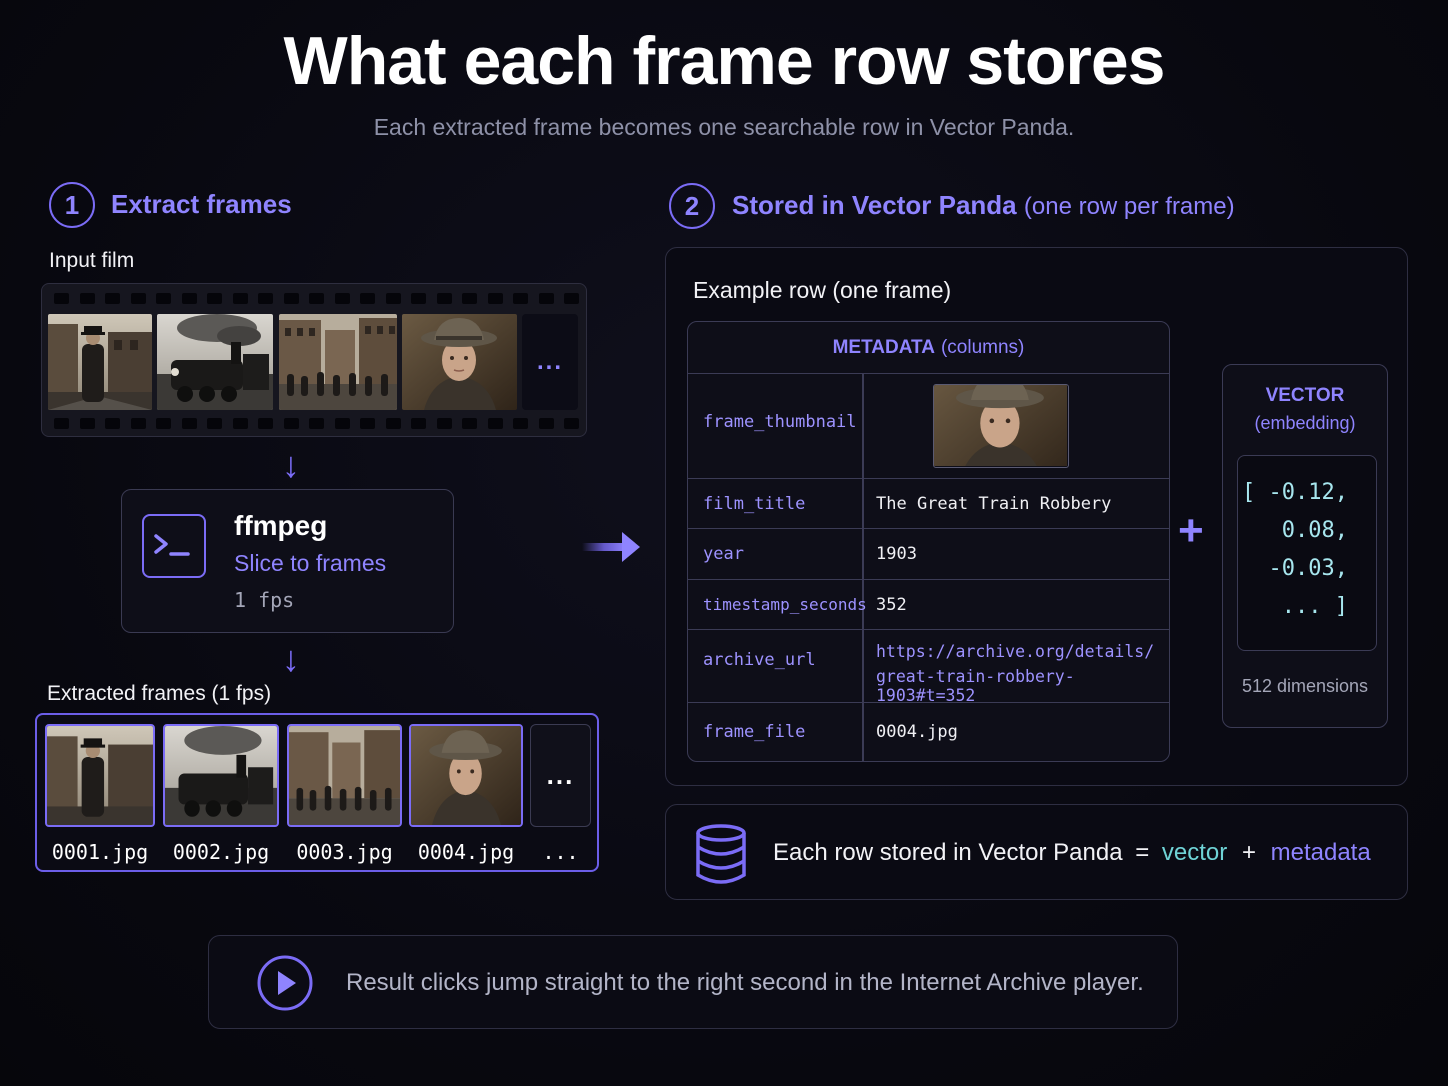 Image resolution: width=1448 pixels, height=1086 pixels. Describe the element at coordinates (92, 260) in the screenshot. I see `input-film-label: Input film` at that location.